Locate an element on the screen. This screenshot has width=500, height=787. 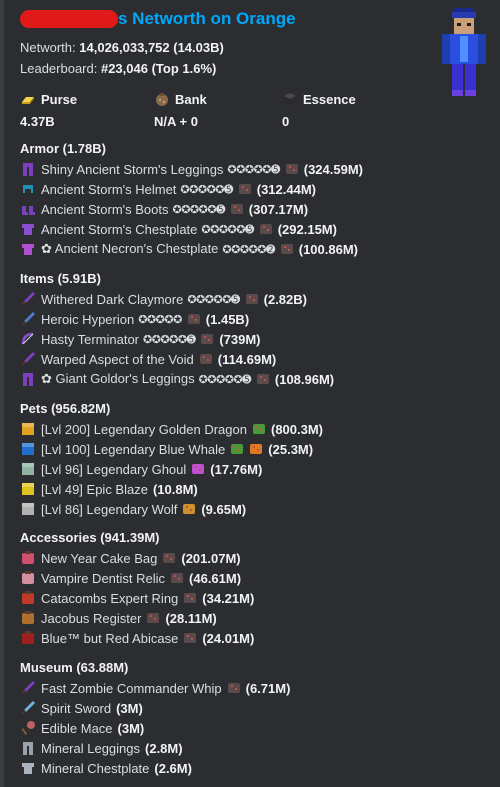
item-value: (307.17M) is located at coordinates (278, 209).